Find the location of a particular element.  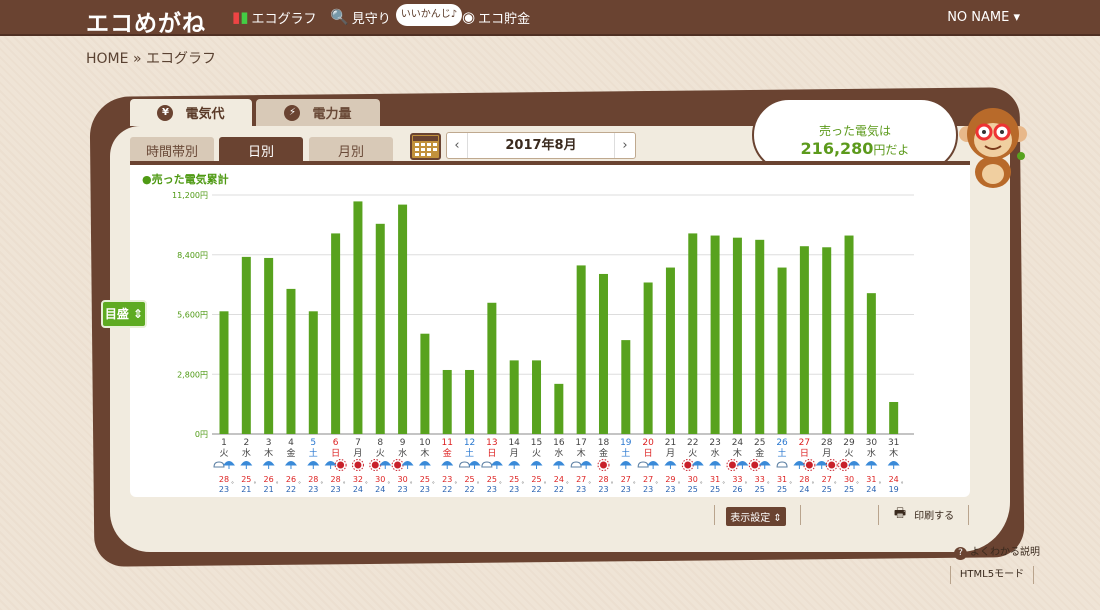

nav-mimamori: 🔍 見守り is located at coordinates (360, 17).